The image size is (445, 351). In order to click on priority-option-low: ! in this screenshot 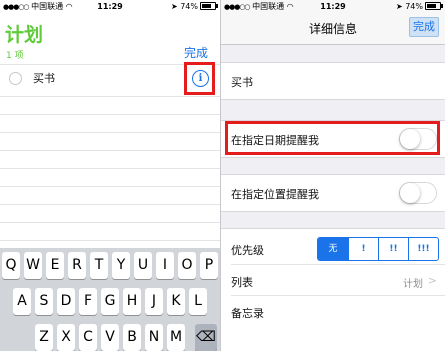, I will do `click(363, 249)`.